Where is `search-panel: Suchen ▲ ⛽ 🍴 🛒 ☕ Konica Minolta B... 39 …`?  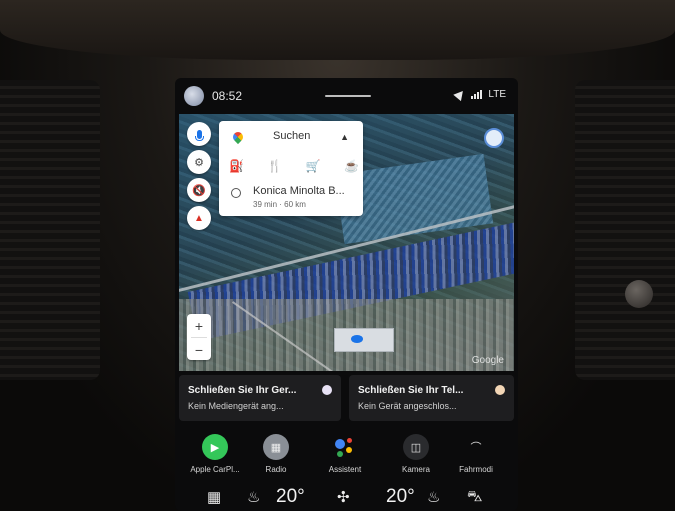
search-panel: Suchen ▲ ⛽ 🍴 🛒 ☕ Konica Minolta B... 39 … is located at coordinates (291, 168).